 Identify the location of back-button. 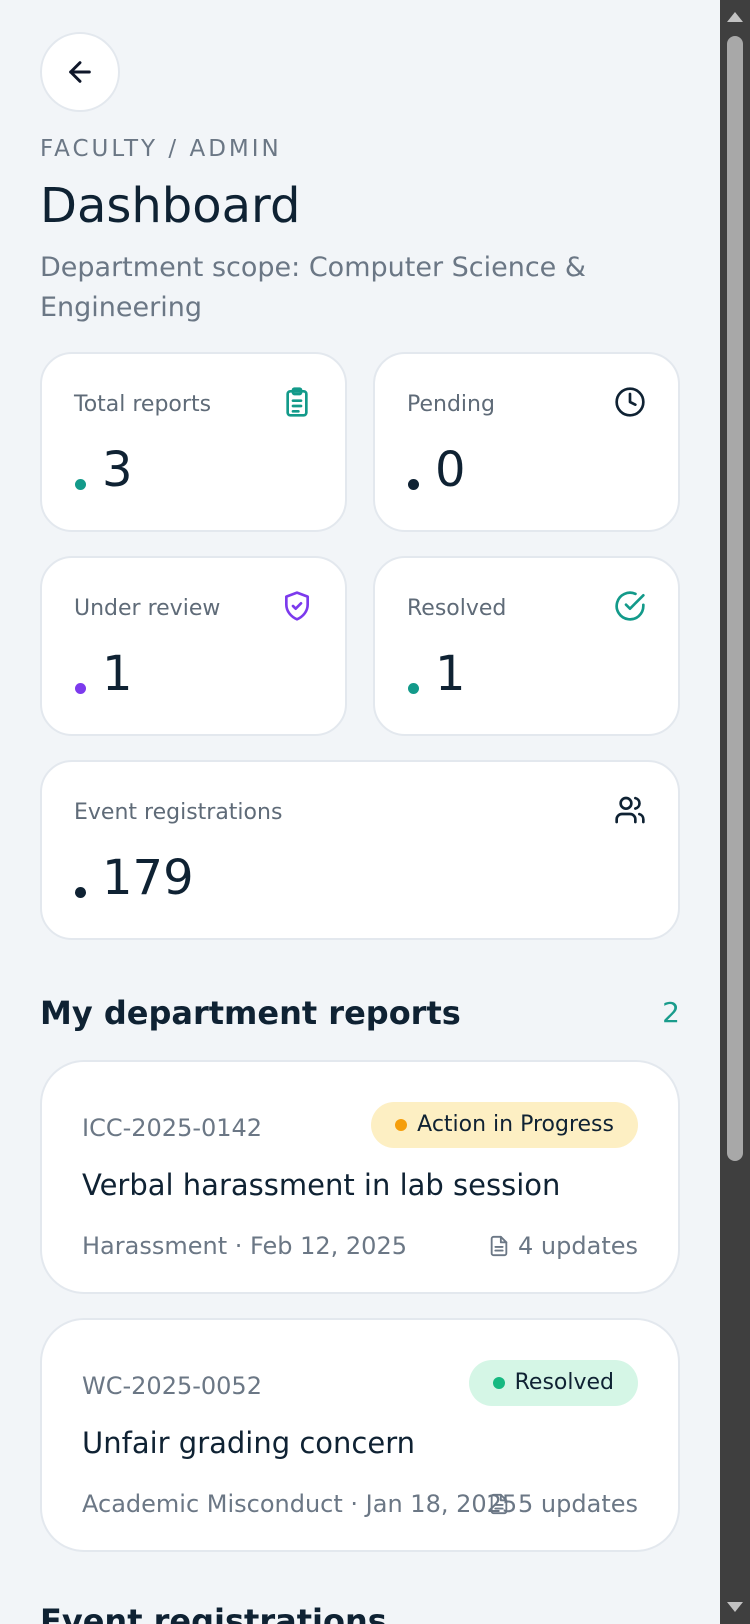
(80, 72).